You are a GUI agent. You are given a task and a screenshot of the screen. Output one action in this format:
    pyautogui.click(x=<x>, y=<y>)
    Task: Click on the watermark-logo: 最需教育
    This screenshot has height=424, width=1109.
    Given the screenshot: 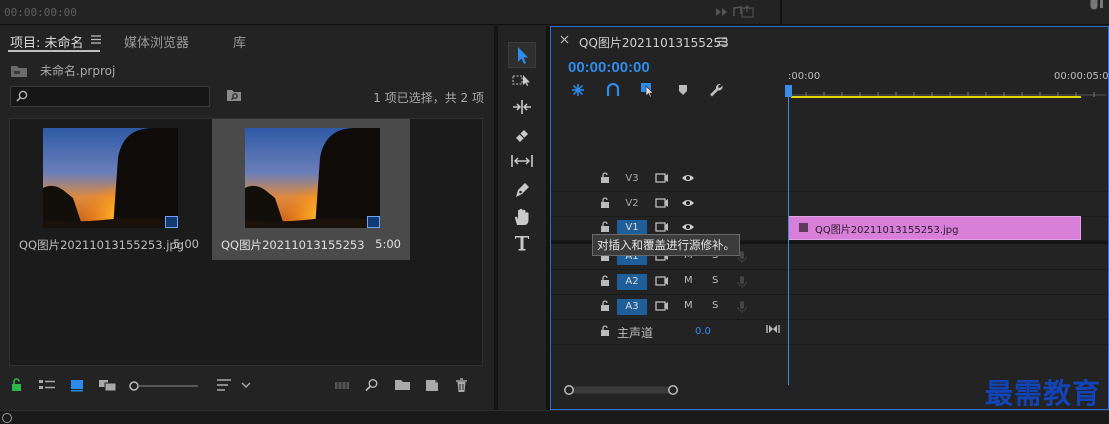 What is the action you would take?
    pyautogui.click(x=1043, y=393)
    